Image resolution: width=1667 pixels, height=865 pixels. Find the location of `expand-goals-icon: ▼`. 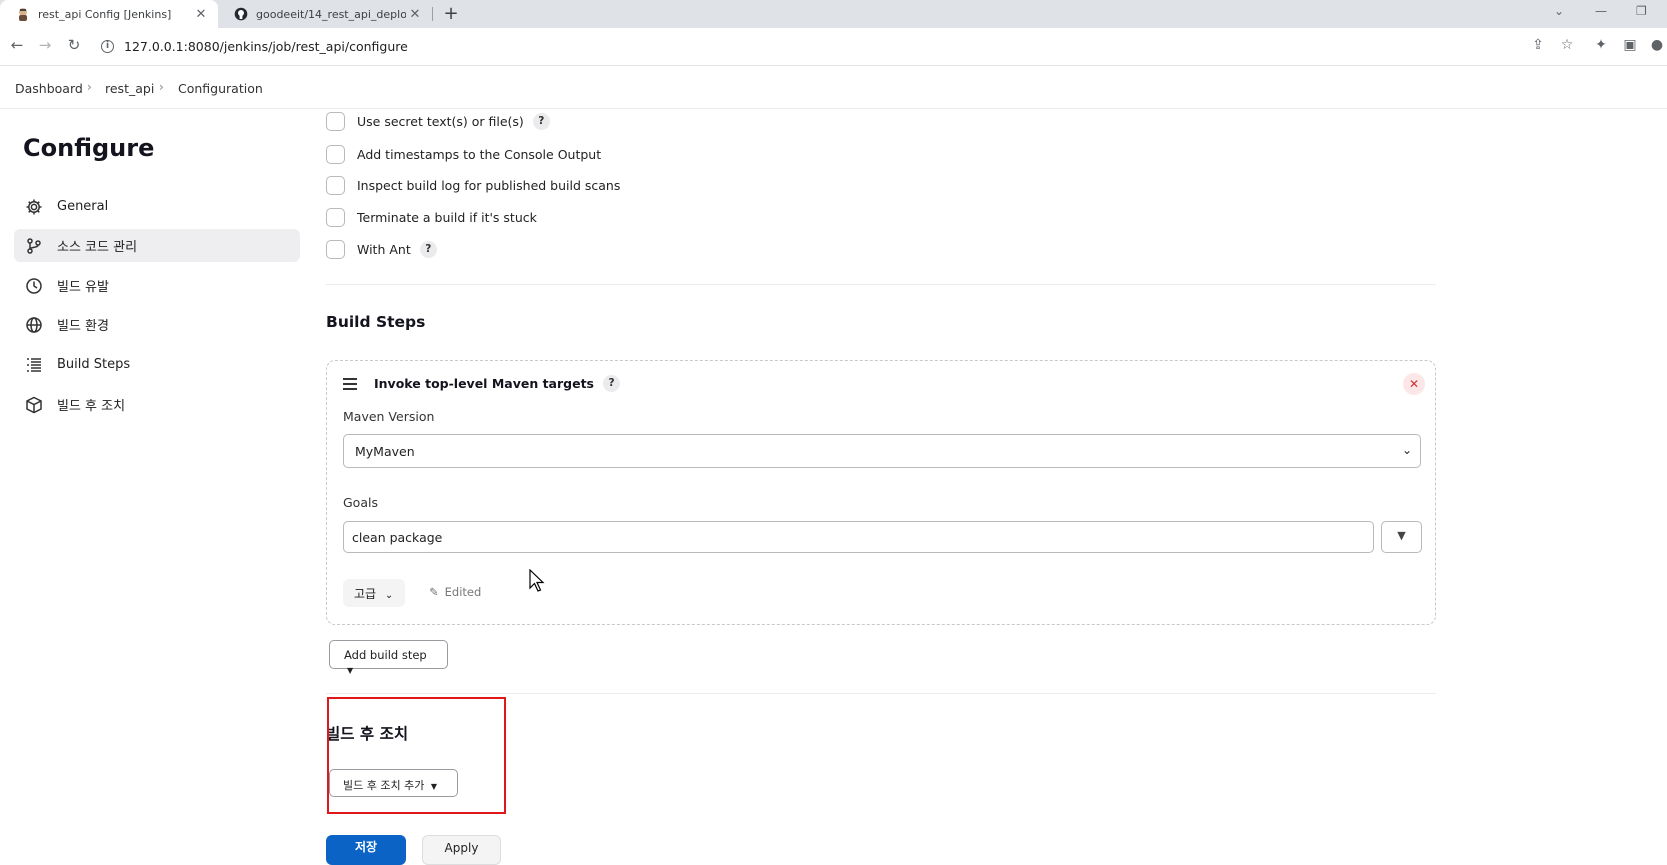

expand-goals-icon: ▼ is located at coordinates (1401, 537).